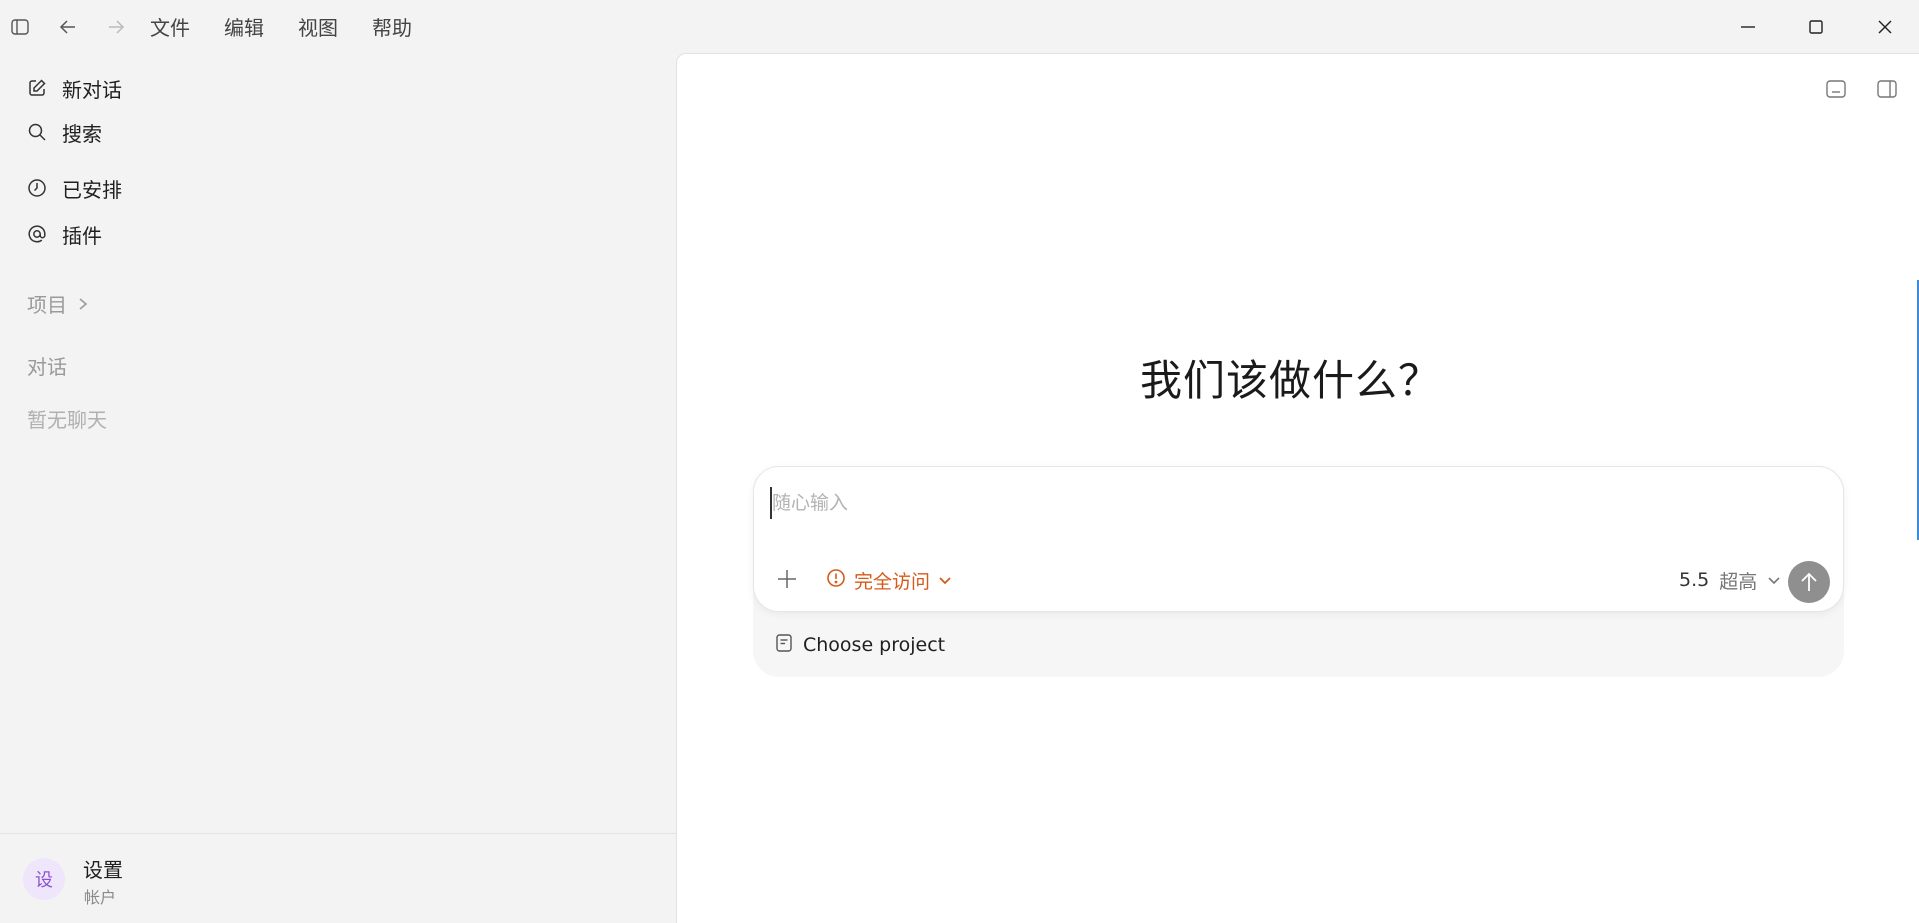 The height and width of the screenshot is (923, 1919). What do you see at coordinates (47, 305) in the screenshot?
I see `projects-label: 项目` at bounding box center [47, 305].